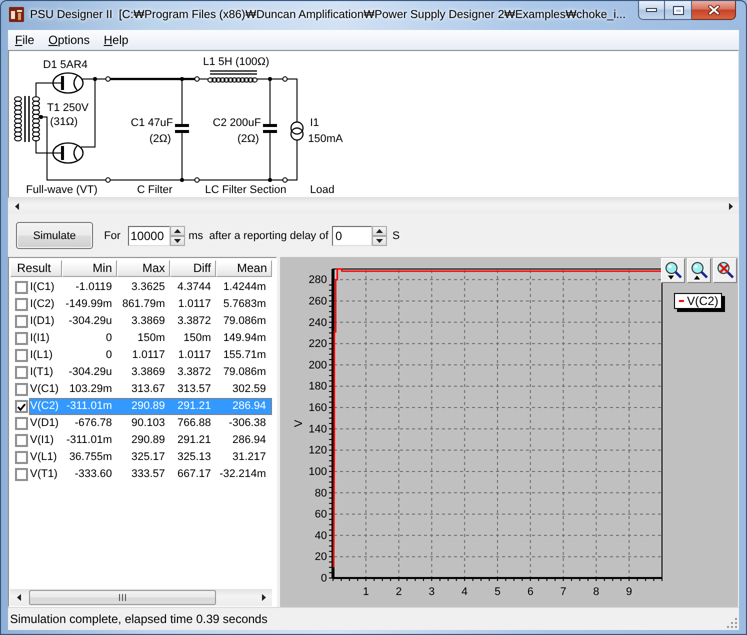  I want to click on junction-dot-icon, so click(41, 117).